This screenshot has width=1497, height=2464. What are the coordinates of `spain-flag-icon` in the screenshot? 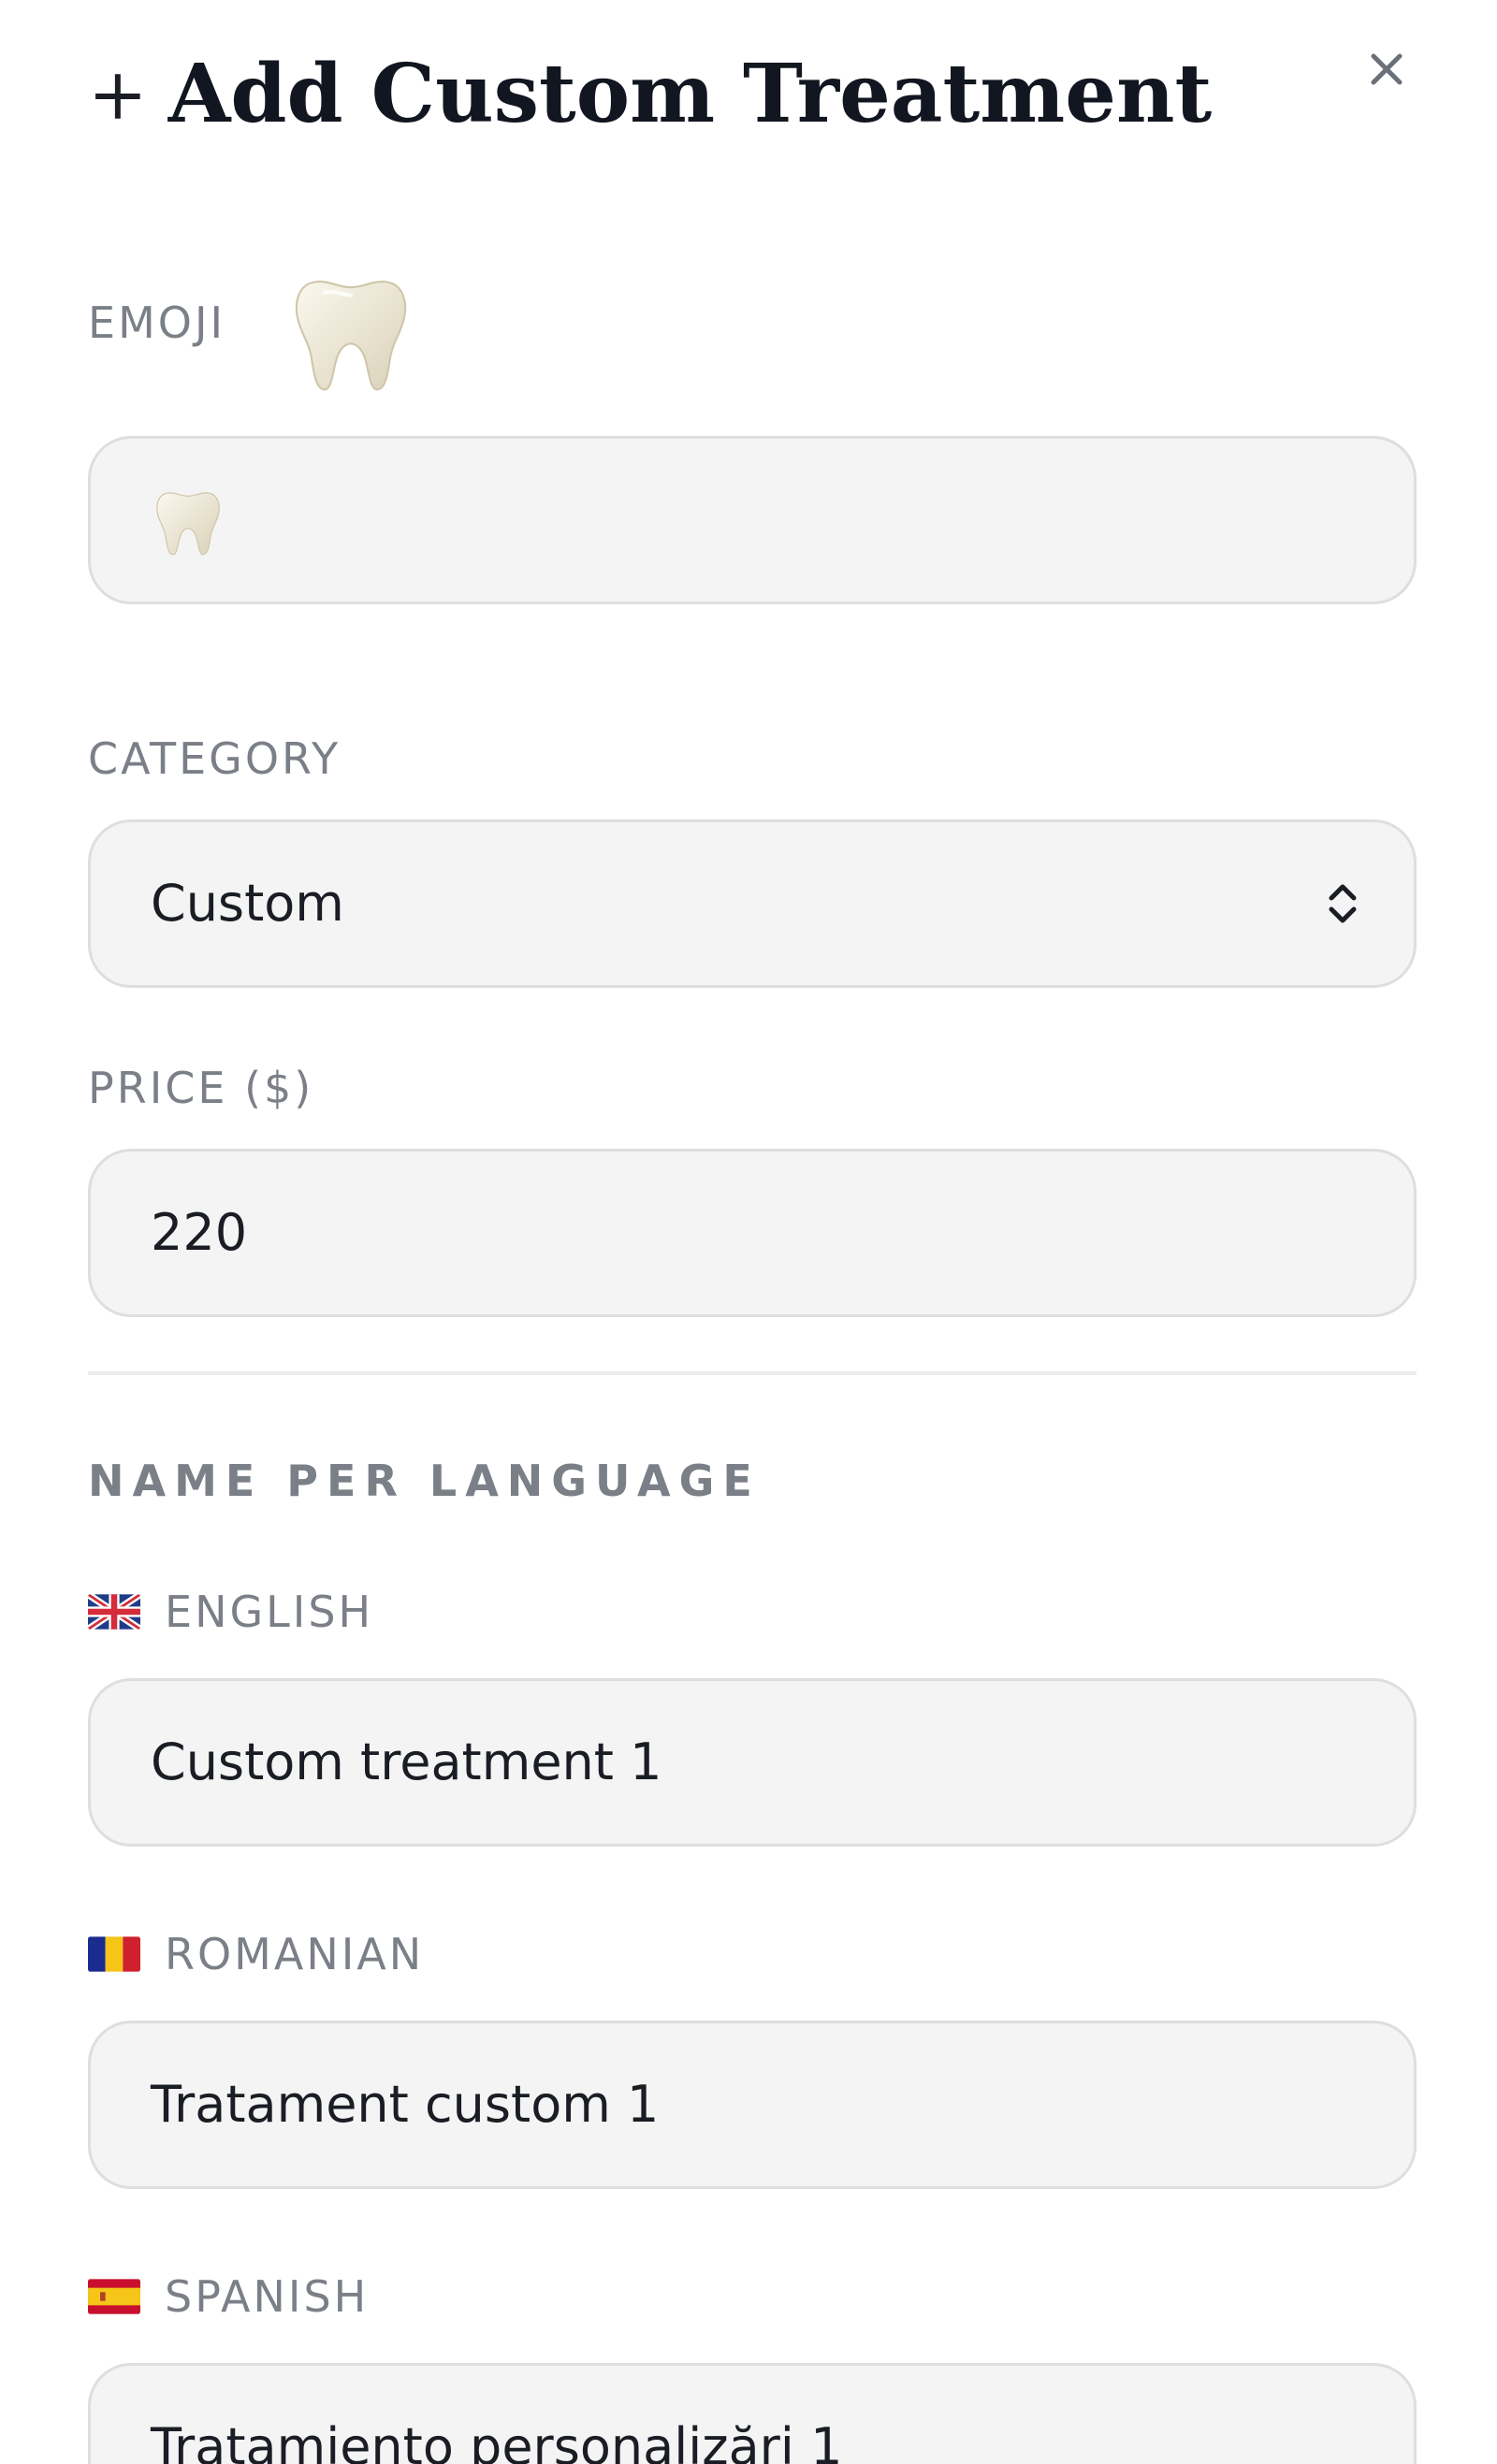 It's located at (114, 2296).